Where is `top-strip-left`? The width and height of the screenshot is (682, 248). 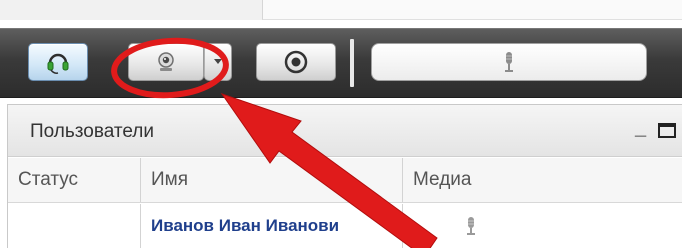
top-strip-left is located at coordinates (131, 10).